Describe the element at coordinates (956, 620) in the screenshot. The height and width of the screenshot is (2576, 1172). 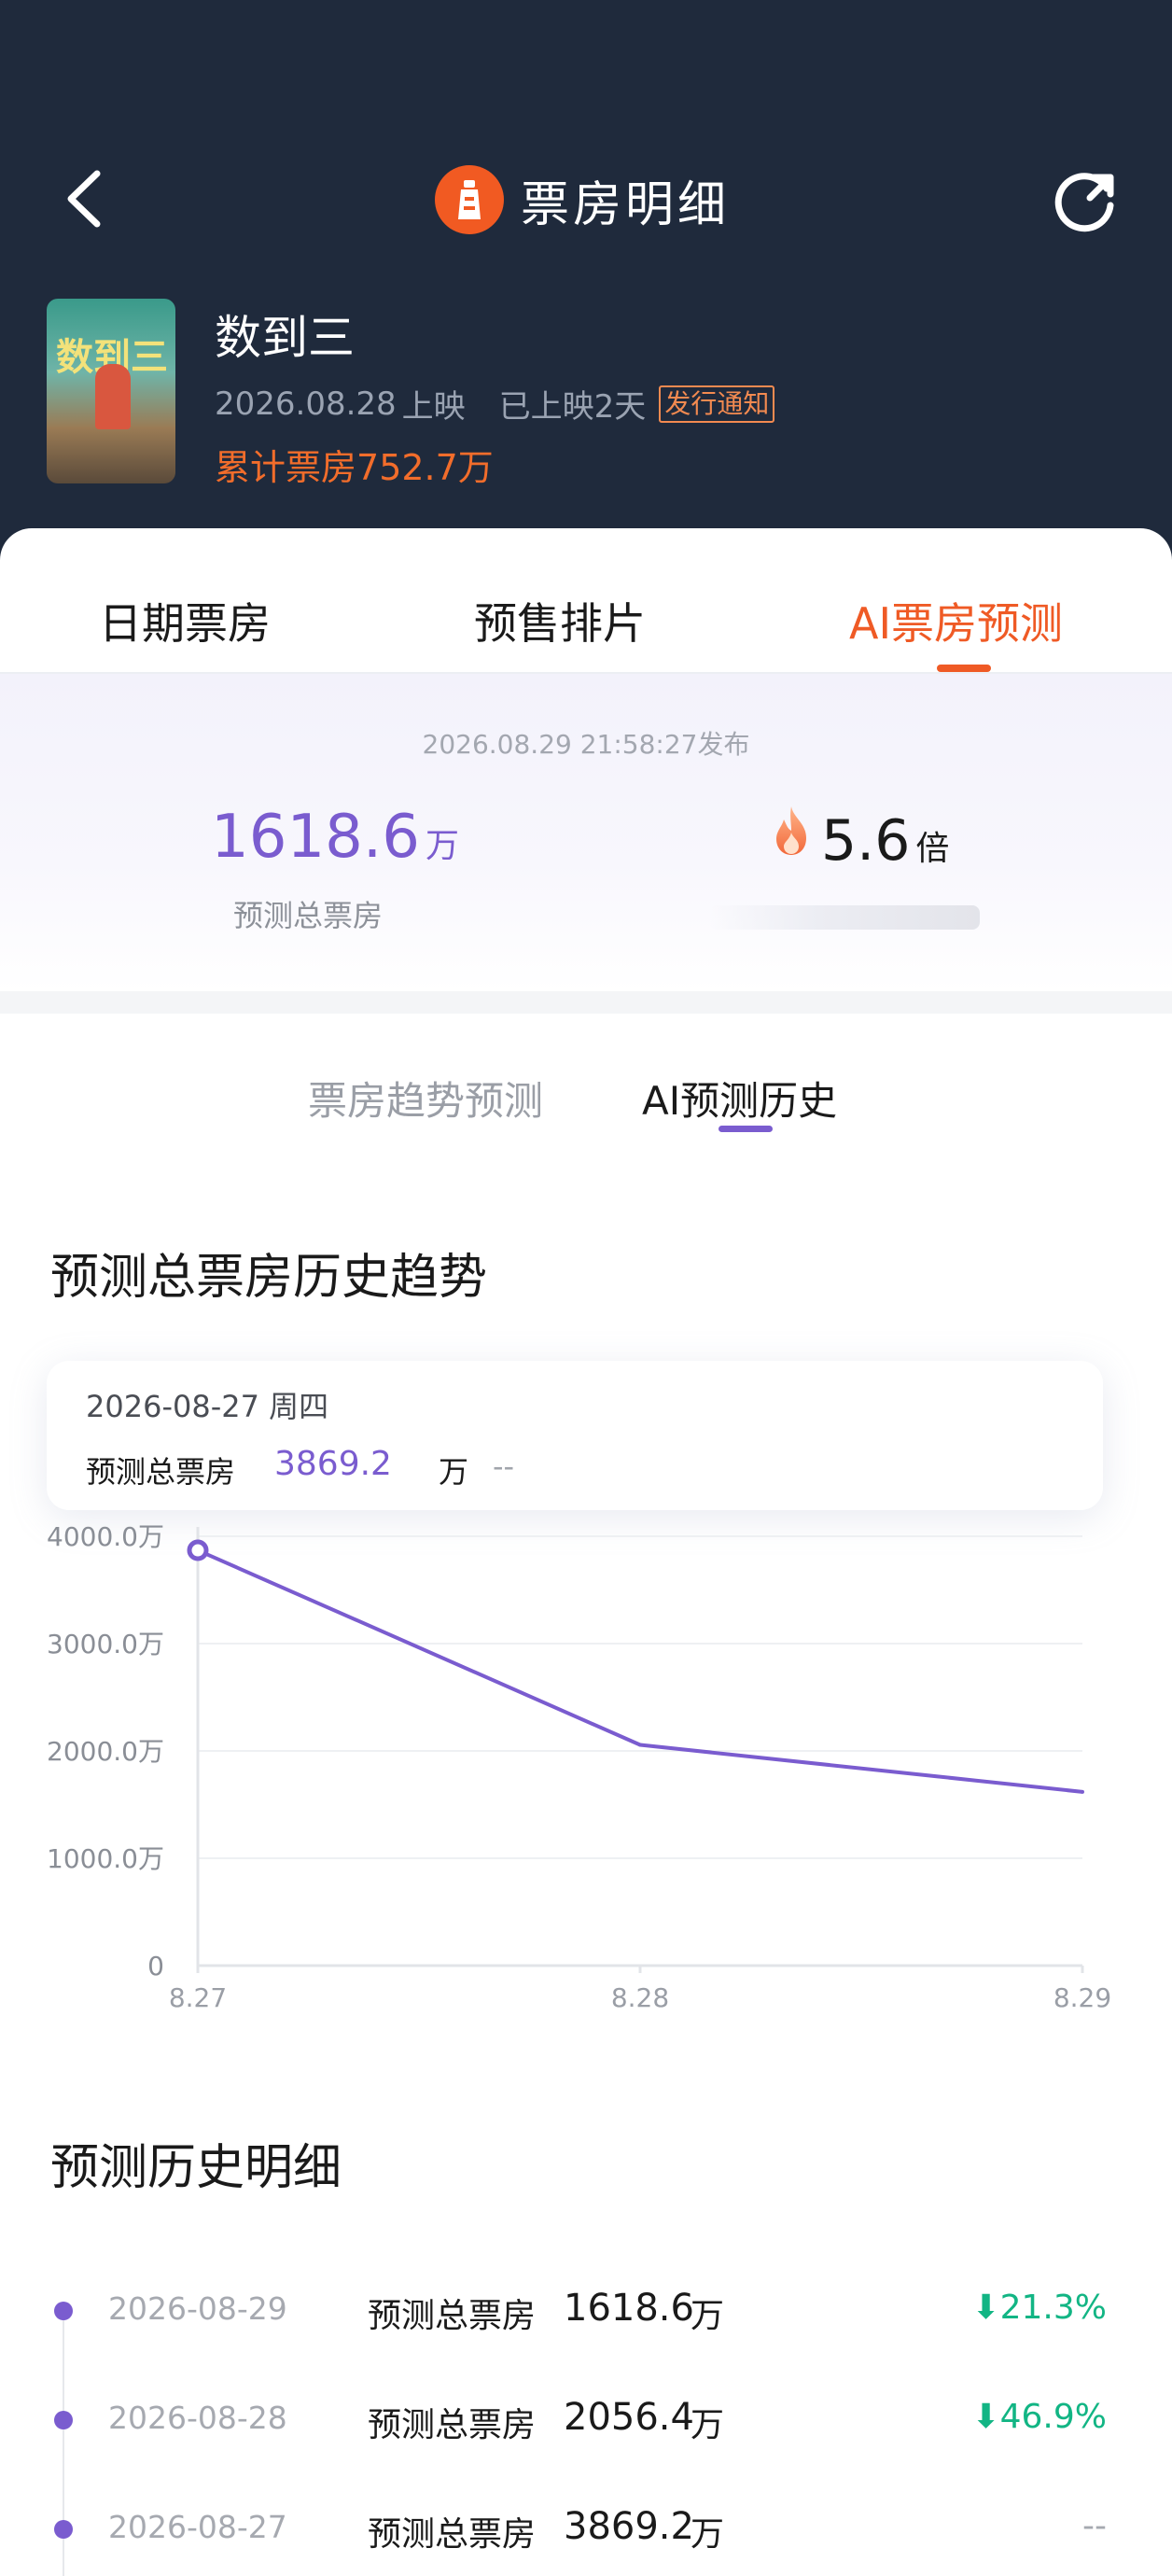
I see `tab-ai-prediction: AI票房预测` at that location.